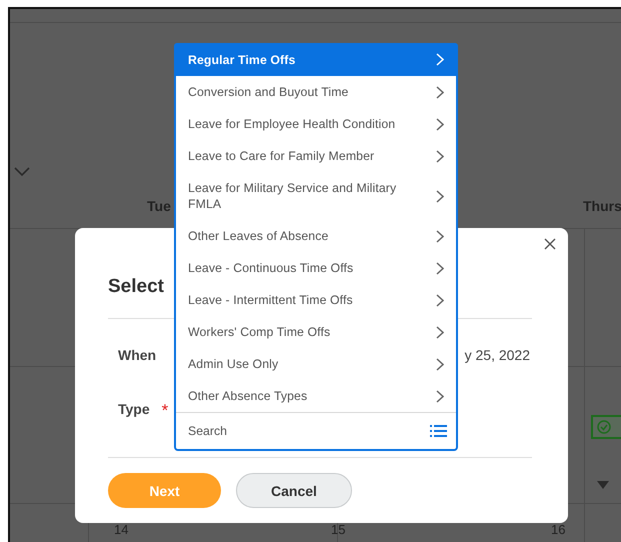 The image size is (621, 542). I want to click on day-header: Tue, so click(159, 206).